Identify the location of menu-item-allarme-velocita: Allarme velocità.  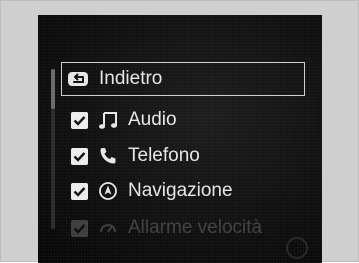
(161, 228).